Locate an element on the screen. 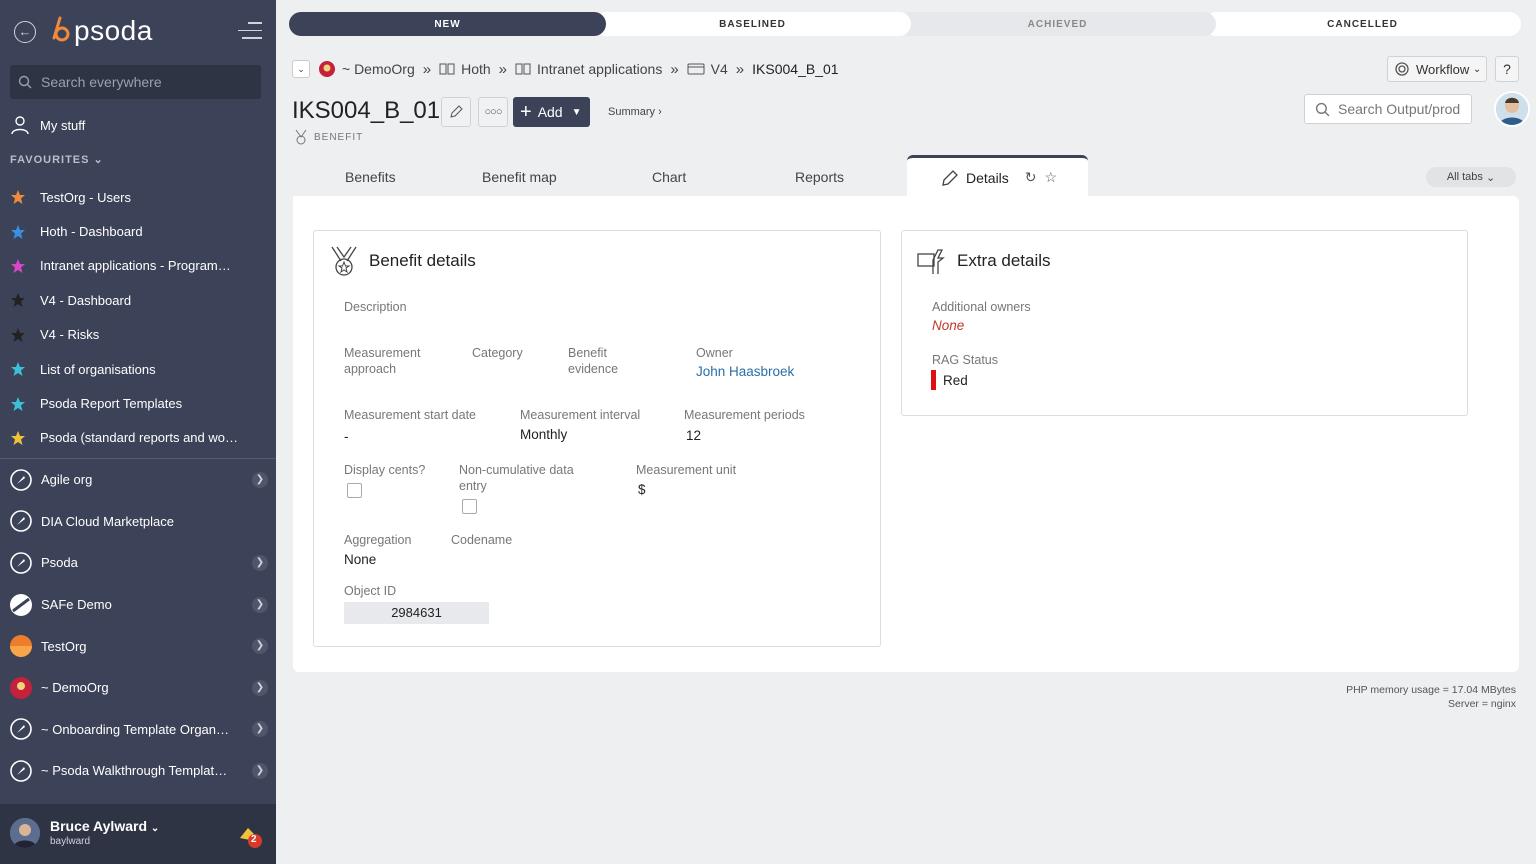 Image resolution: width=1536 pixels, height=864 pixels. measurement-periods-label: Measurement periods is located at coordinates (744, 415).